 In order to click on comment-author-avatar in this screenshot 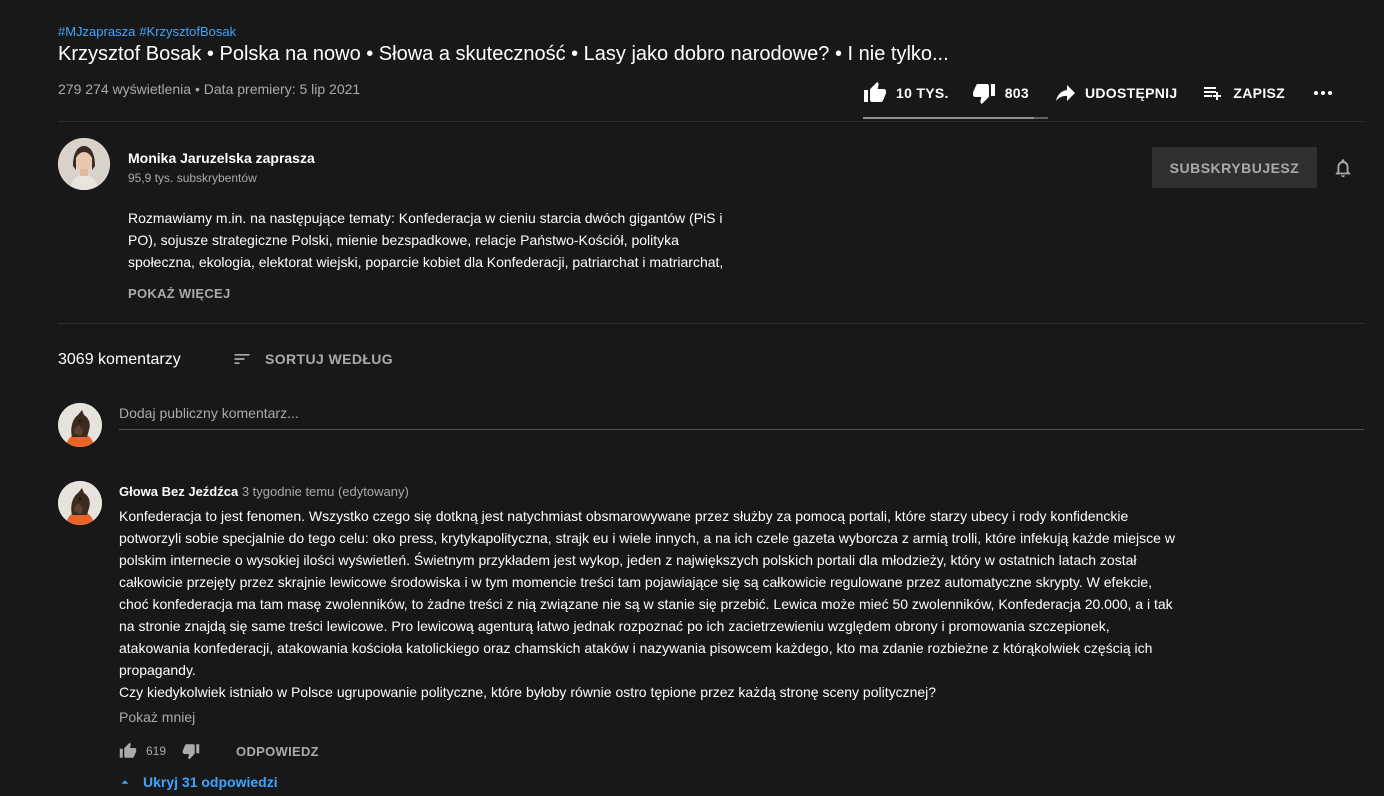, I will do `click(80, 503)`.